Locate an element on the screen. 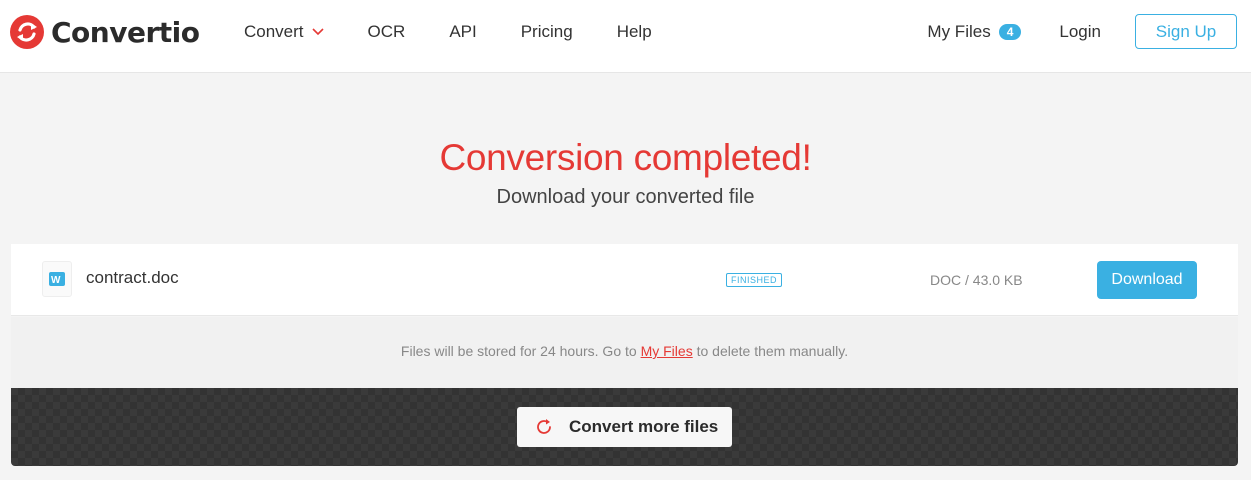 This screenshot has width=1251, height=480. notice-text-after: to delete them manually. is located at coordinates (770, 351).